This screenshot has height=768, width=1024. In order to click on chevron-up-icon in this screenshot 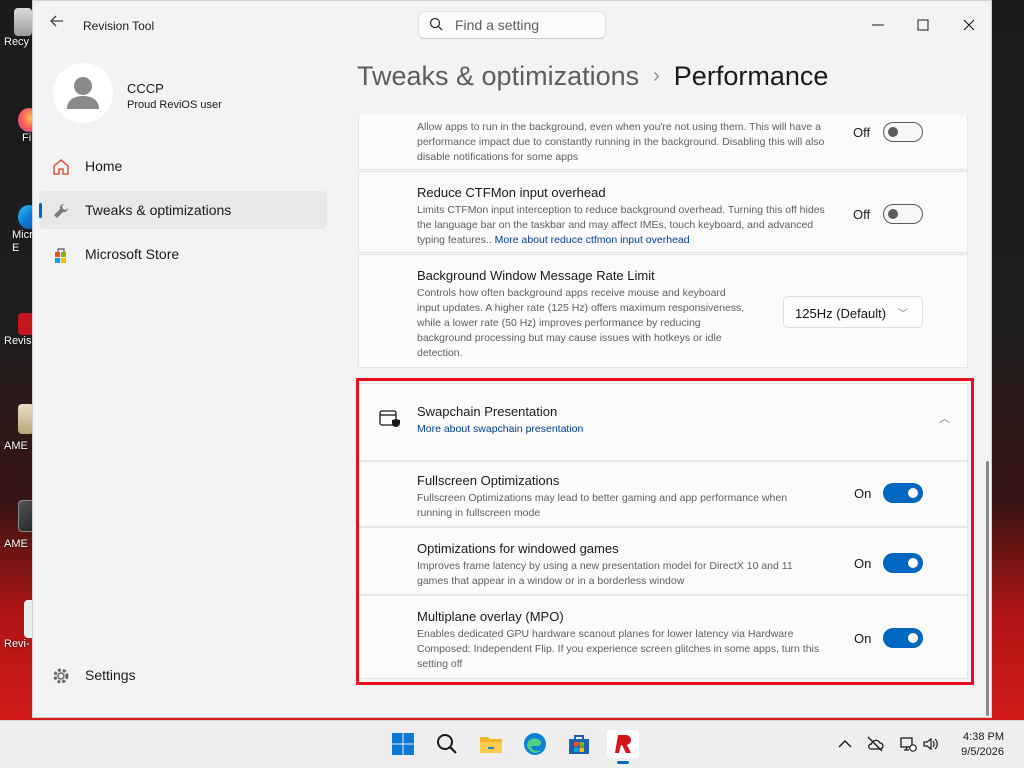, I will do `click(845, 744)`.